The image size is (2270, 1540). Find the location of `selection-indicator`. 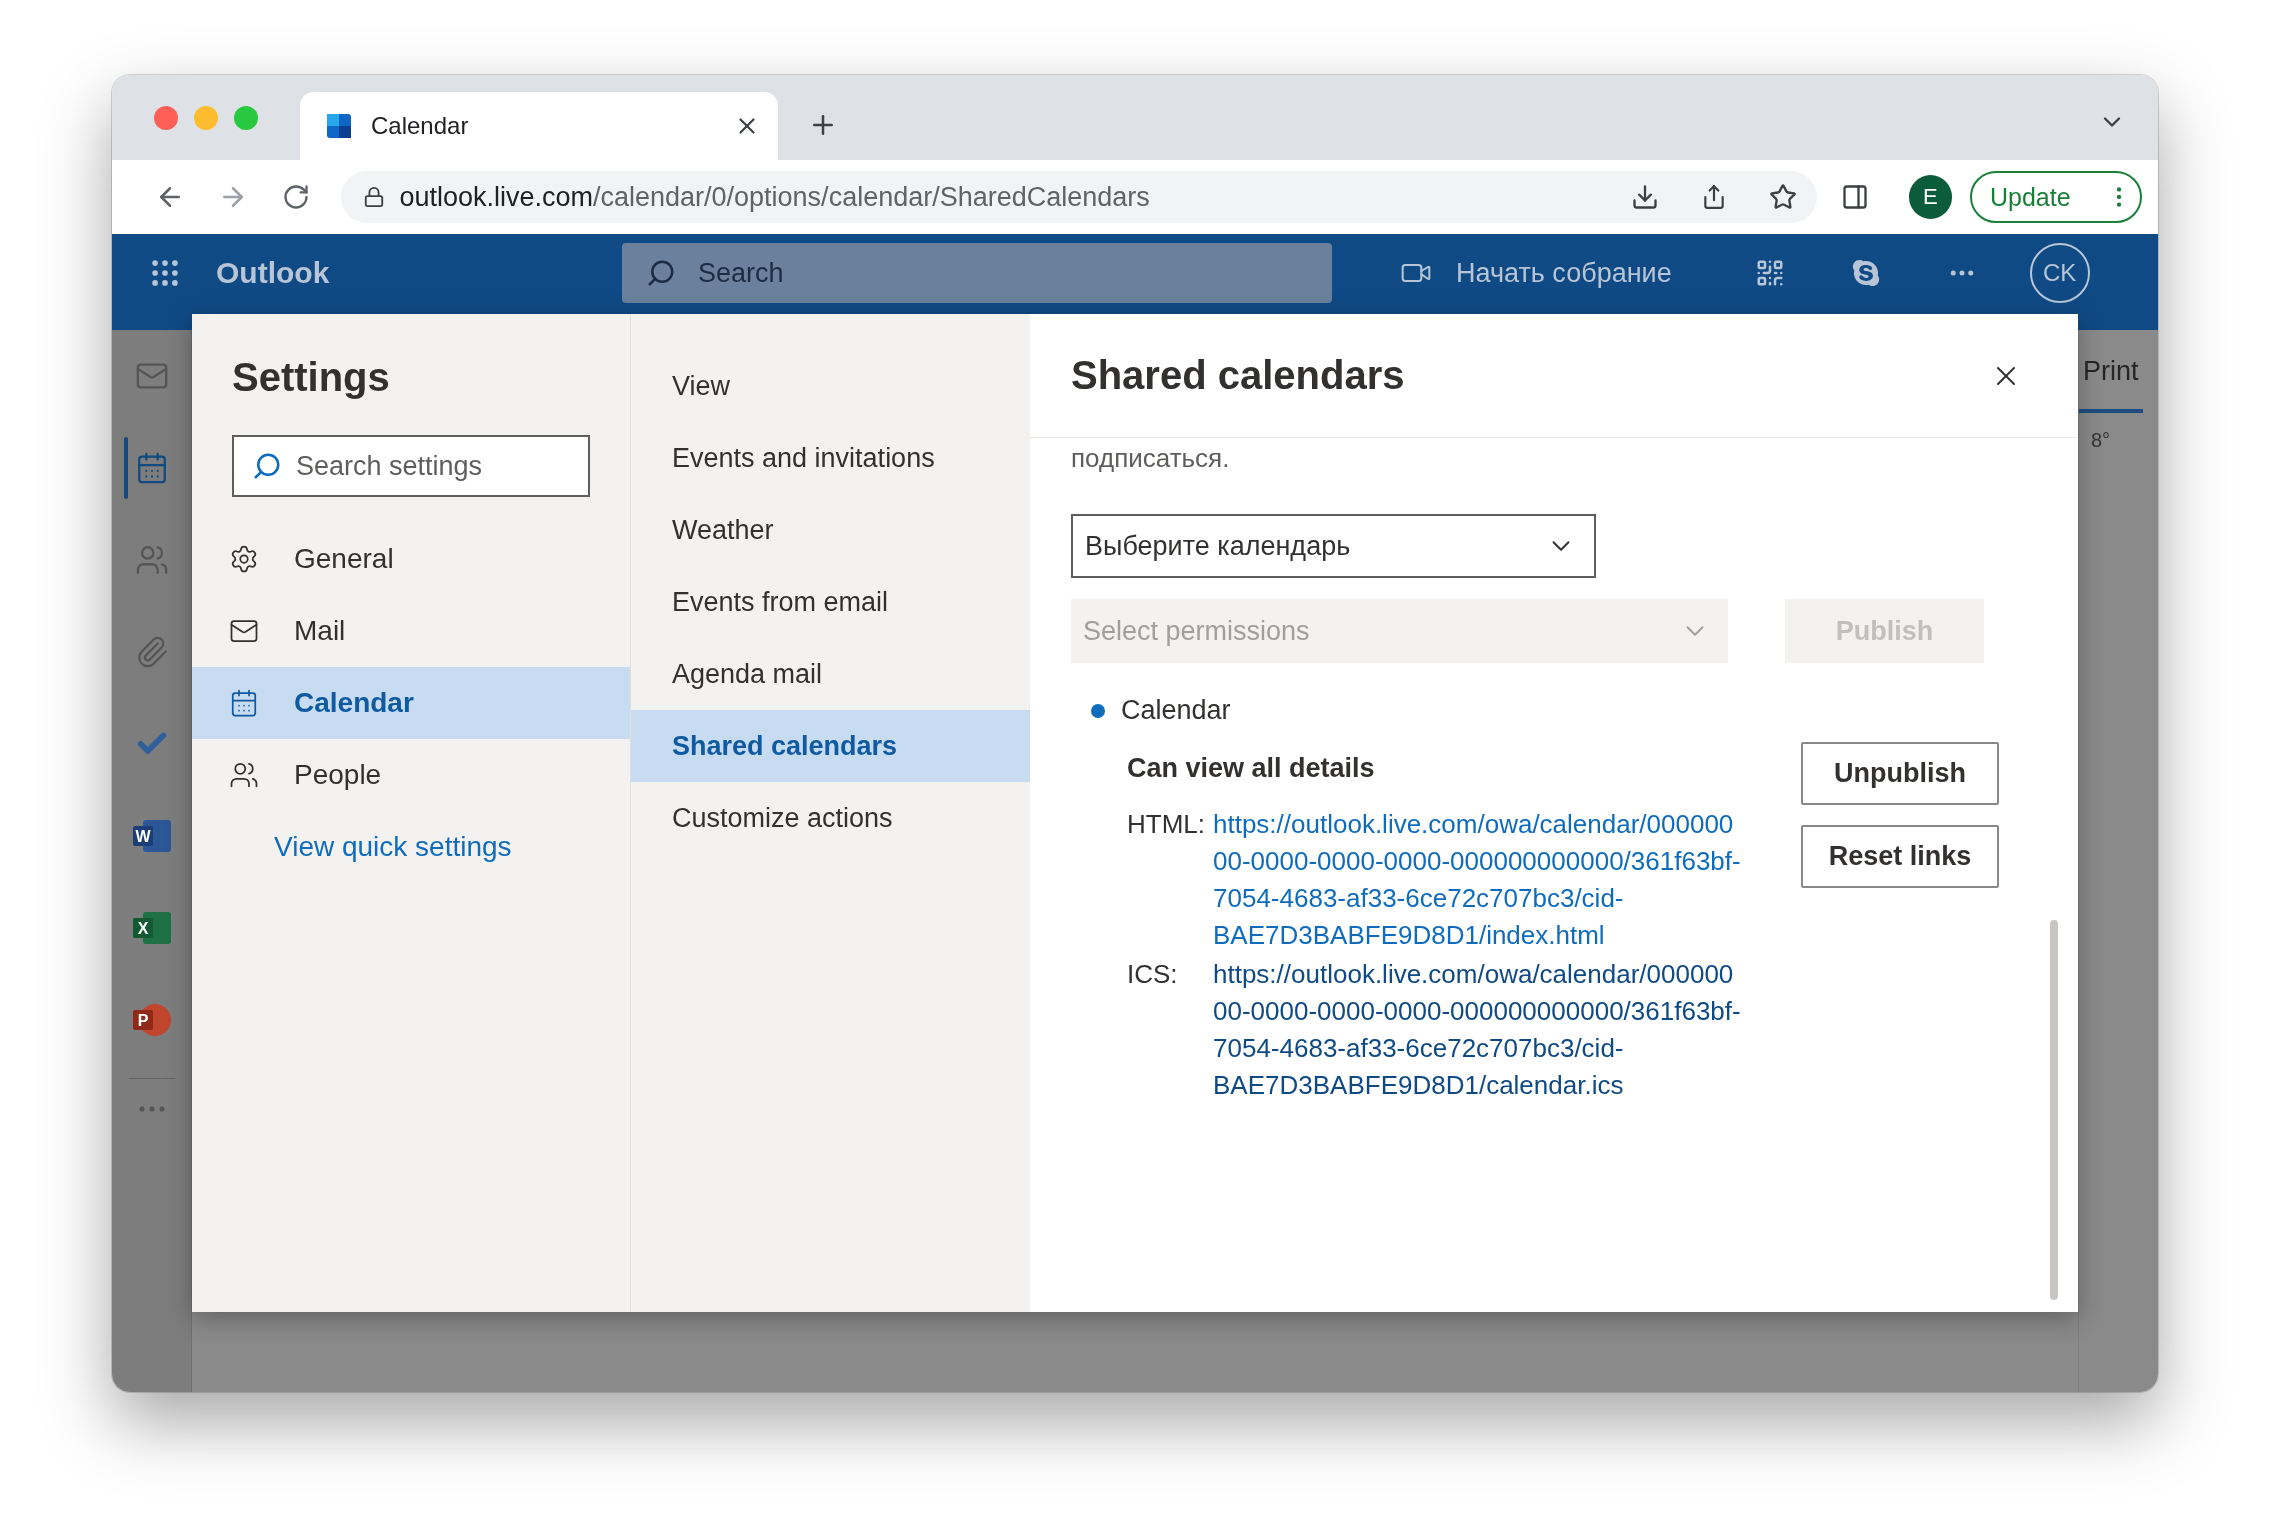

selection-indicator is located at coordinates (125, 468).